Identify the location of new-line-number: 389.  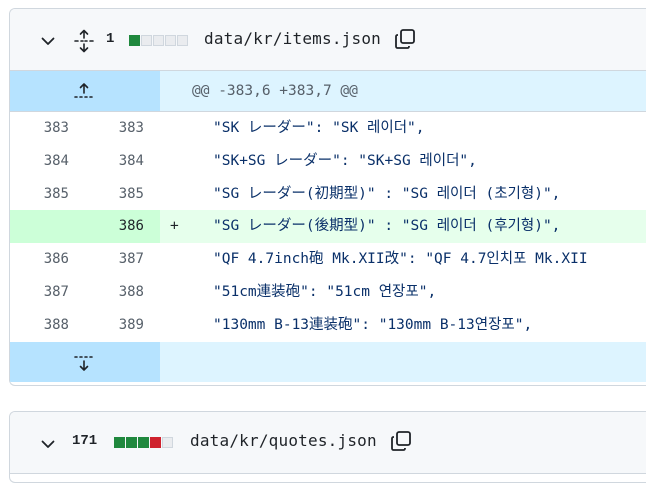
(122, 325).